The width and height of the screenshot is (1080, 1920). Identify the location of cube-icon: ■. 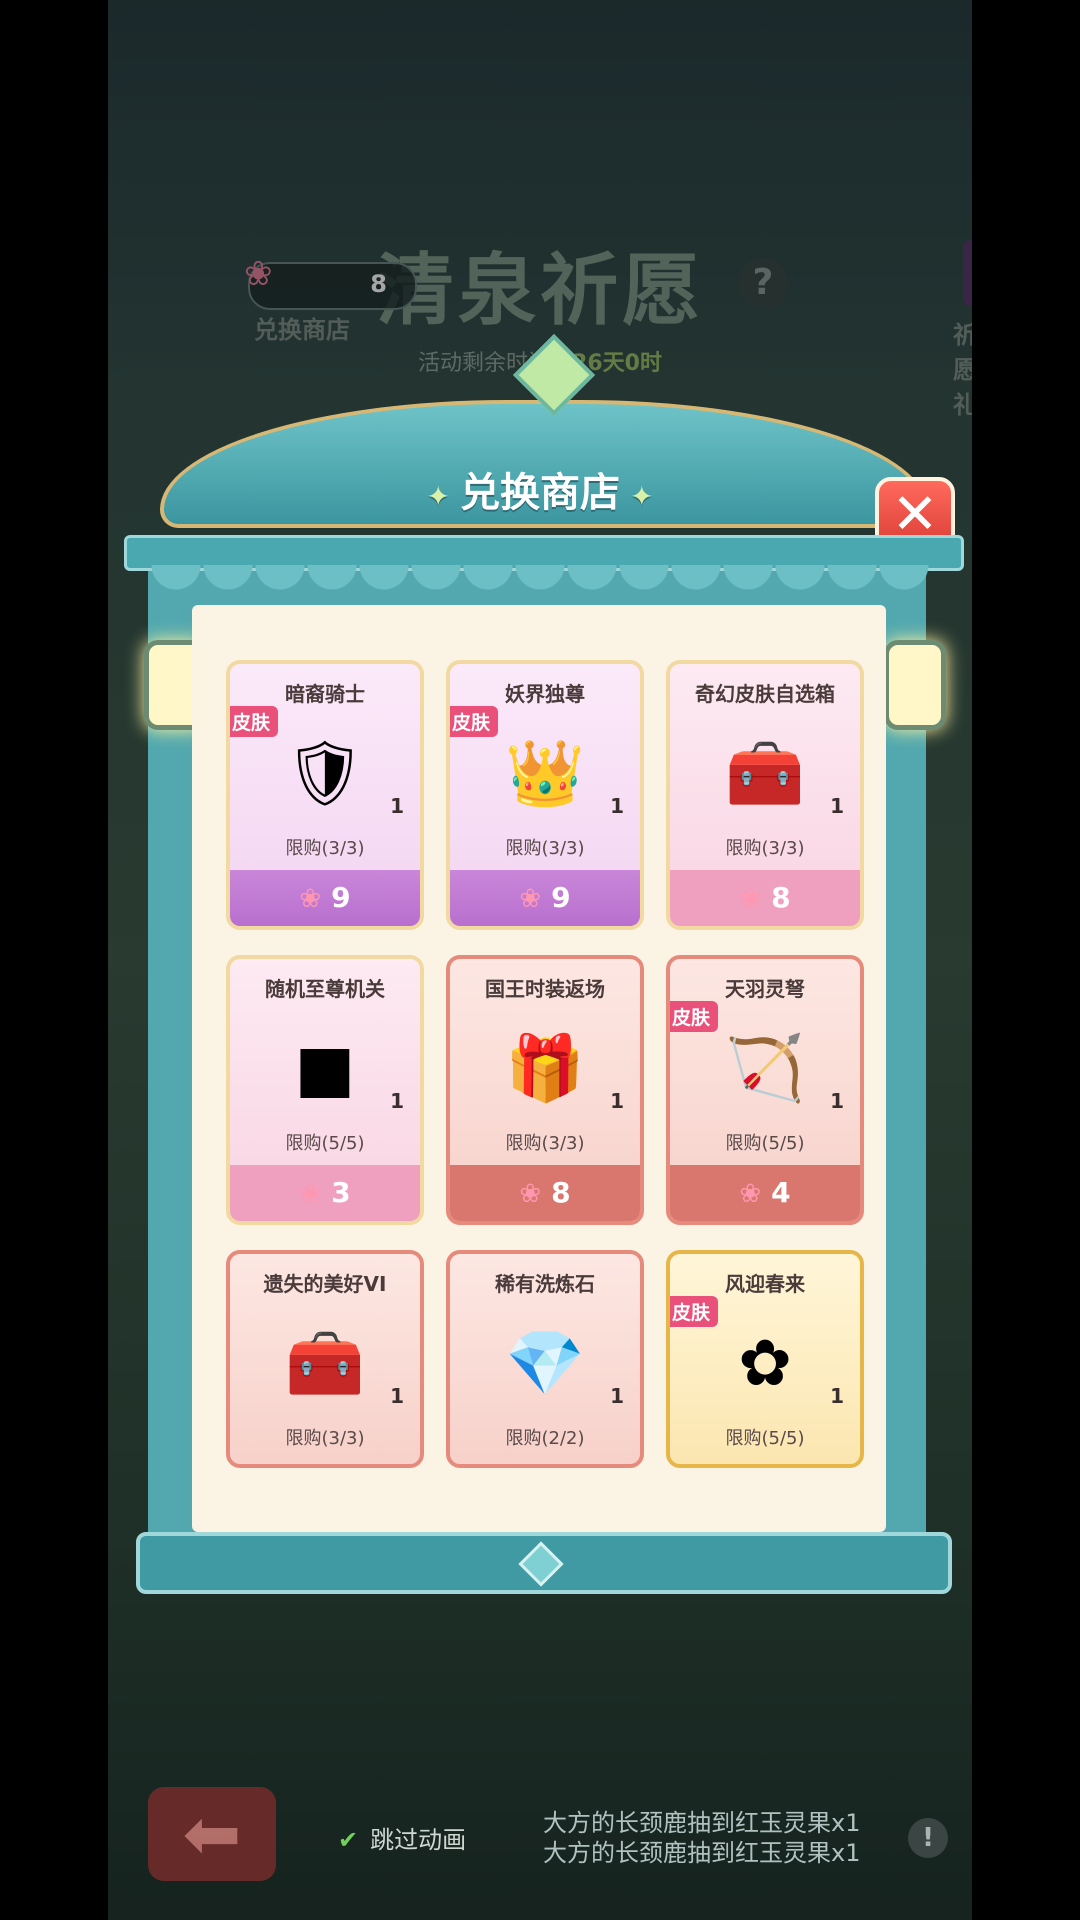
(325, 1069).